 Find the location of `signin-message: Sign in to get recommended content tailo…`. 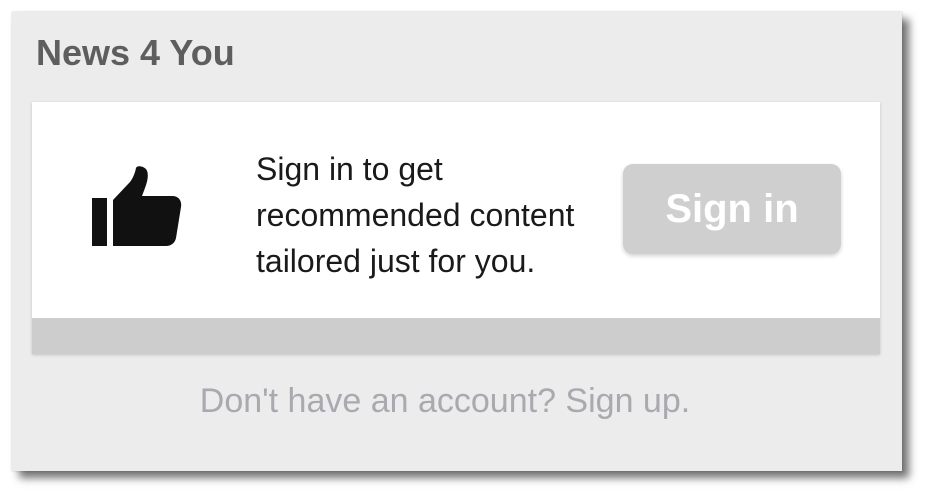

signin-message: Sign in to get recommended content tailo… is located at coordinates (446, 215).